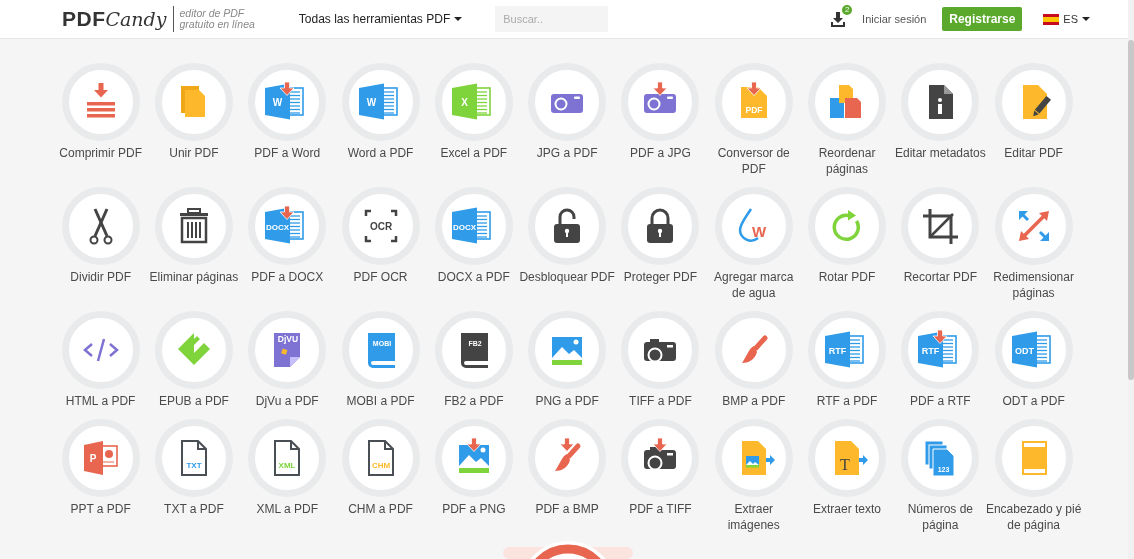 Image resolution: width=1134 pixels, height=559 pixels. I want to click on epub-icon, so click(193, 350).